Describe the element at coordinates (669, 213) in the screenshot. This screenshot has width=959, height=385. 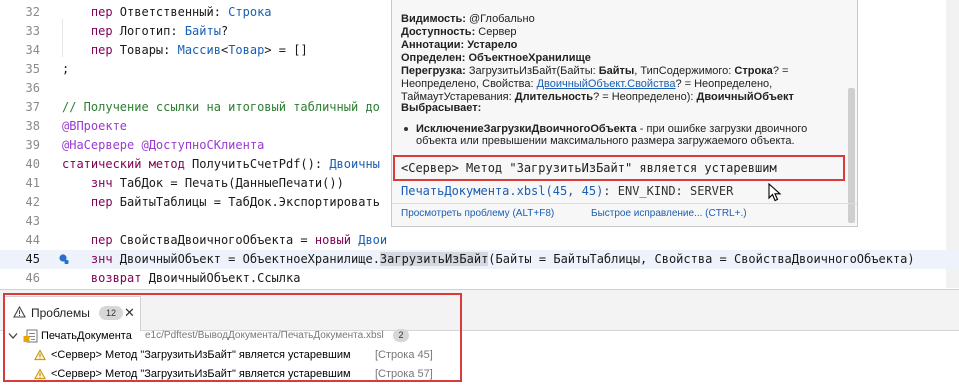
I see `quick-fix-link: Быстрое исправление... (CTRL+.)` at that location.